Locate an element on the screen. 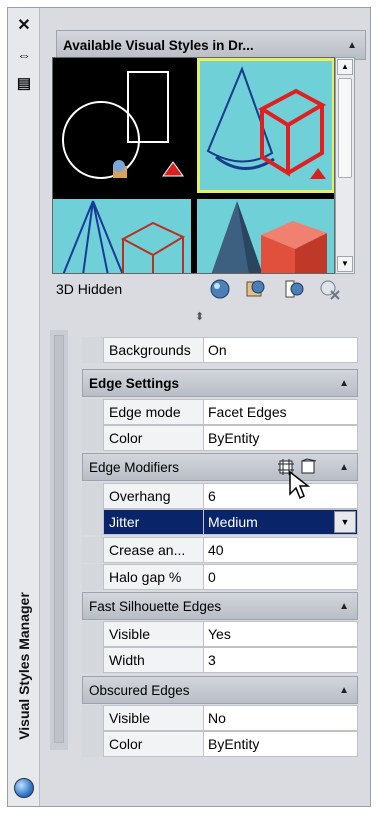 The width and height of the screenshot is (381, 814). property-name: Halo gap % is located at coordinates (153, 577).